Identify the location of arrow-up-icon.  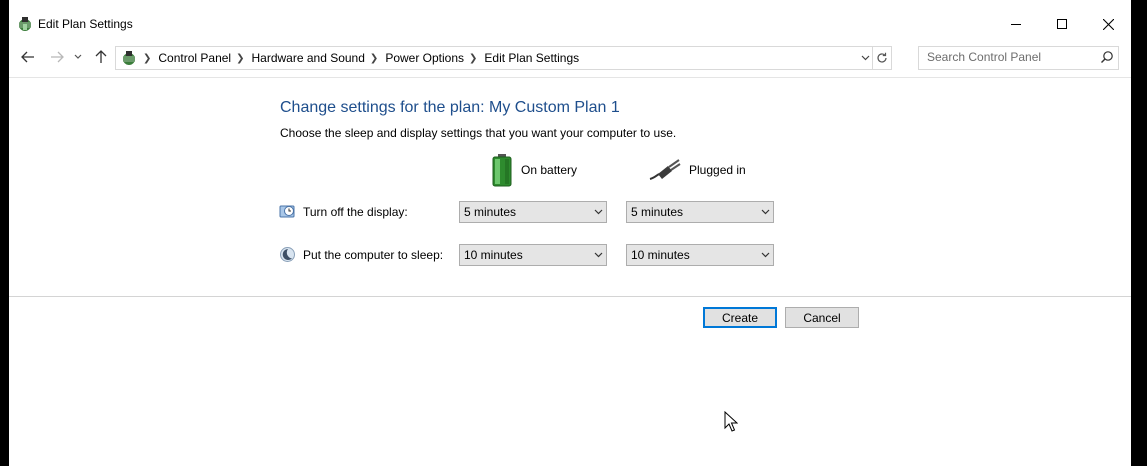
(101, 56).